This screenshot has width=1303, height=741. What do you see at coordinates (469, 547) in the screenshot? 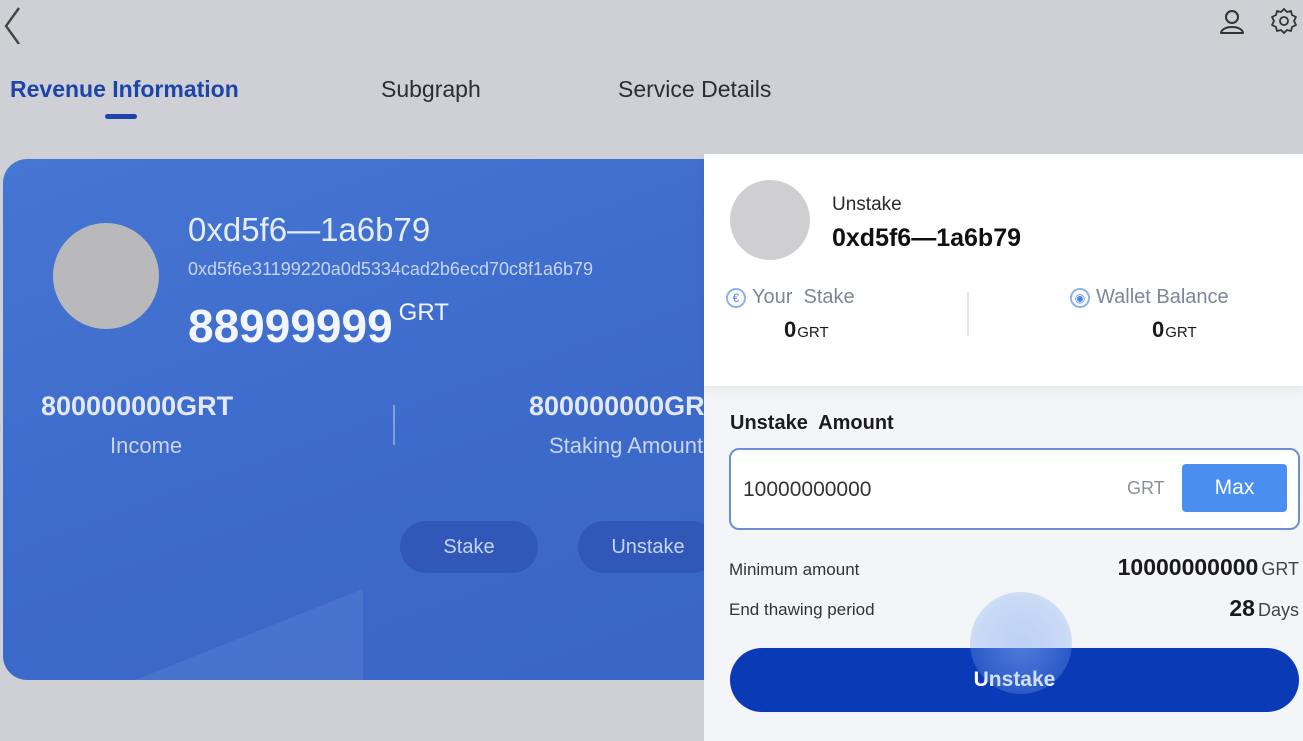
I see `stake-button: Stake` at bounding box center [469, 547].